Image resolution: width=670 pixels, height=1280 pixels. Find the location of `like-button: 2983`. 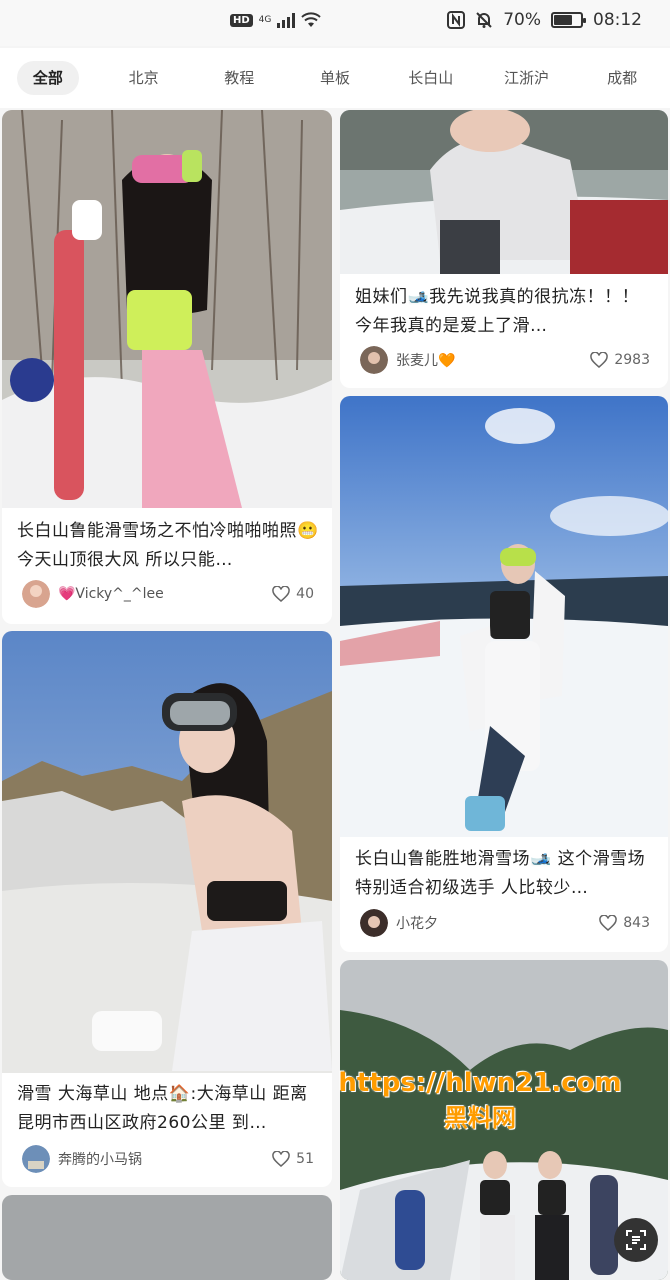

like-button: 2983 is located at coordinates (620, 360).